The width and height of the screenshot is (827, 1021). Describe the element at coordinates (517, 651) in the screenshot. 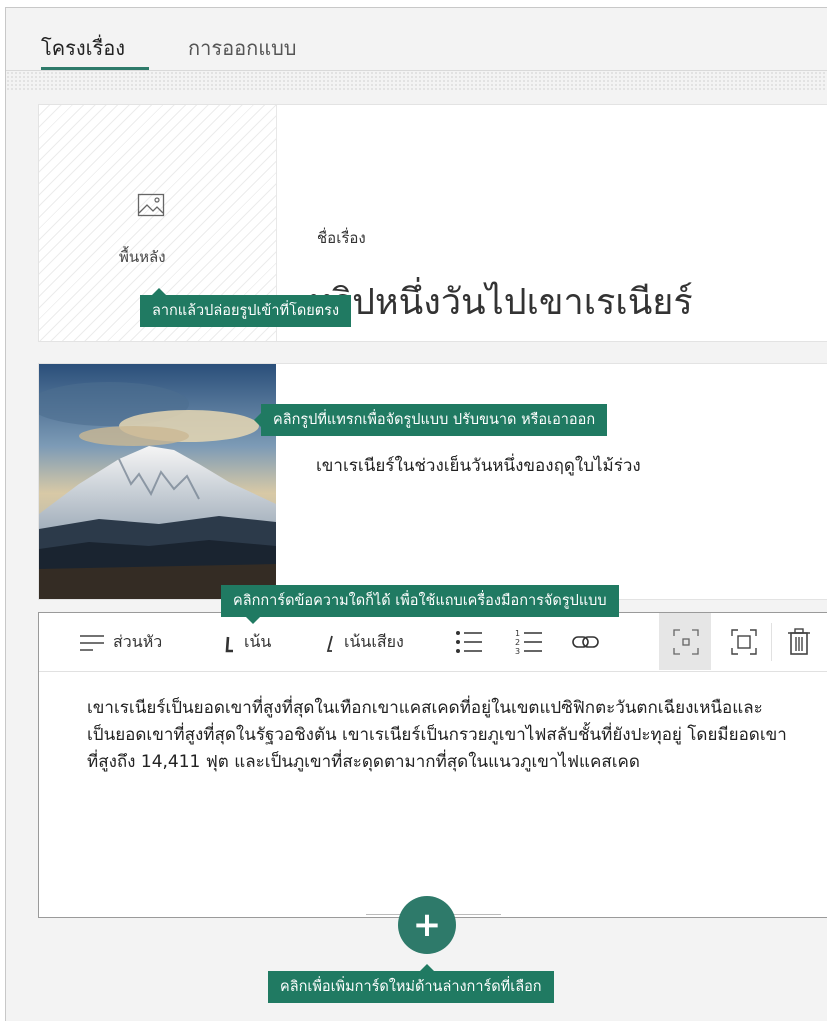

I see `svg-text: 3` at that location.